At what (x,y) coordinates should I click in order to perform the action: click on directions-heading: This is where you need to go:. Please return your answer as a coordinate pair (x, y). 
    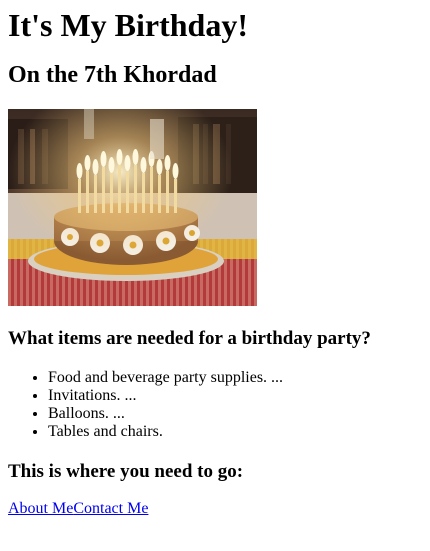
    Looking at the image, I should click on (126, 471).